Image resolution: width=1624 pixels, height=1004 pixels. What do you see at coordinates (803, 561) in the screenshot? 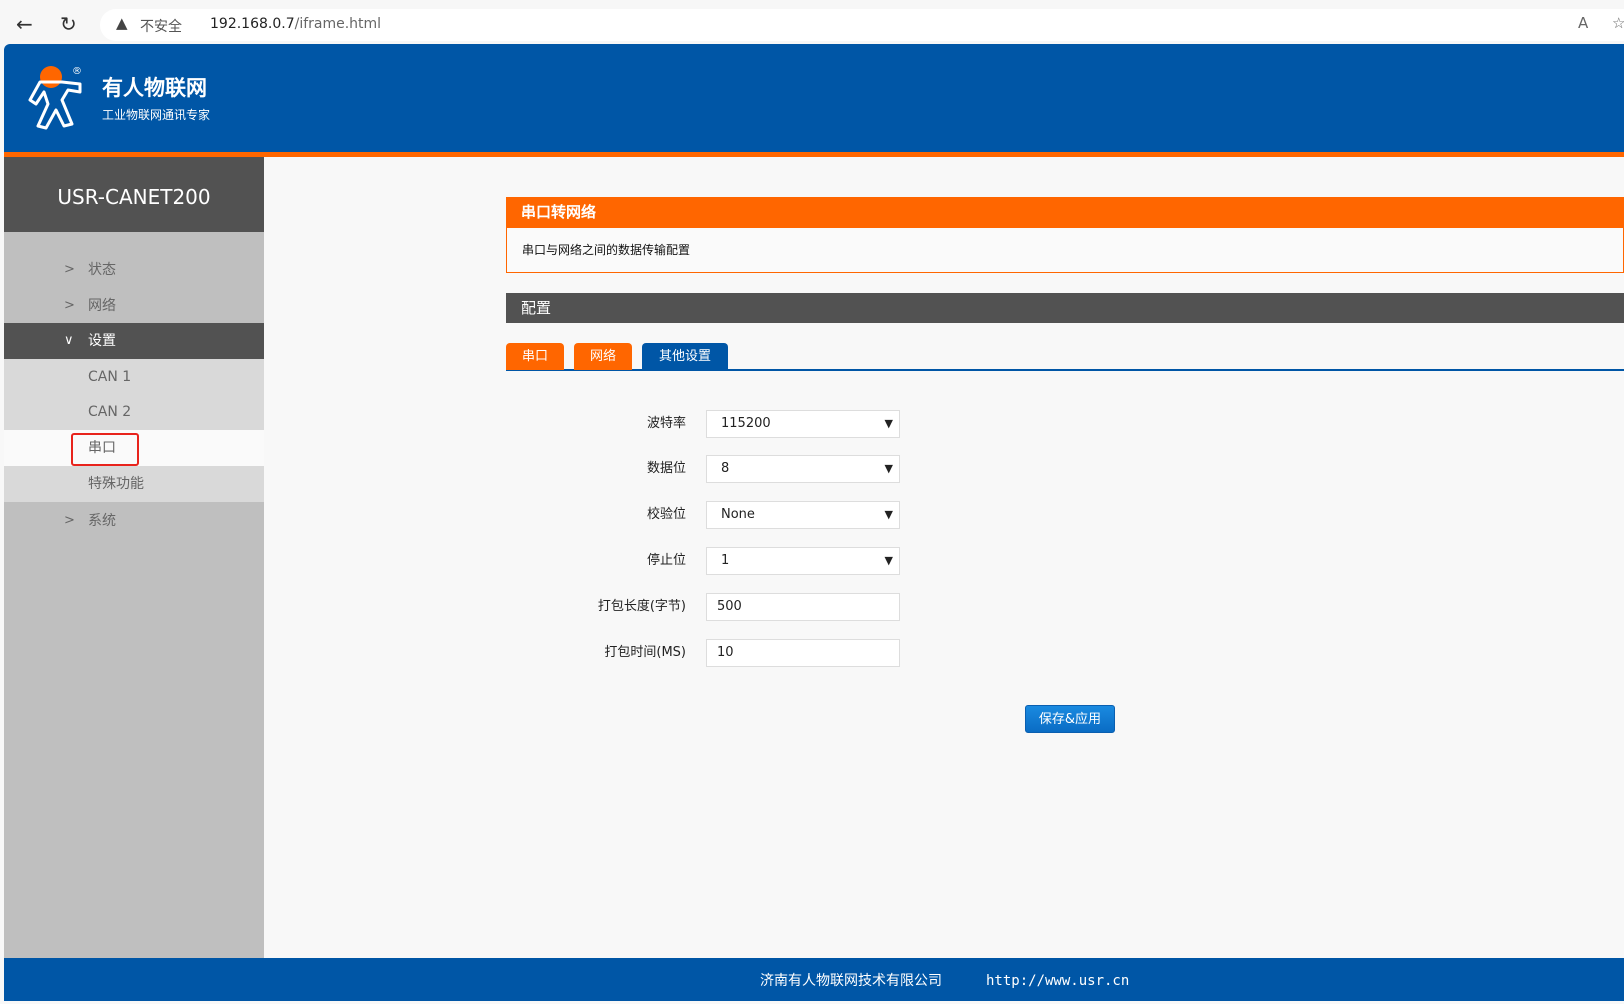
I see `stop-bits-select: 1 ▼` at bounding box center [803, 561].